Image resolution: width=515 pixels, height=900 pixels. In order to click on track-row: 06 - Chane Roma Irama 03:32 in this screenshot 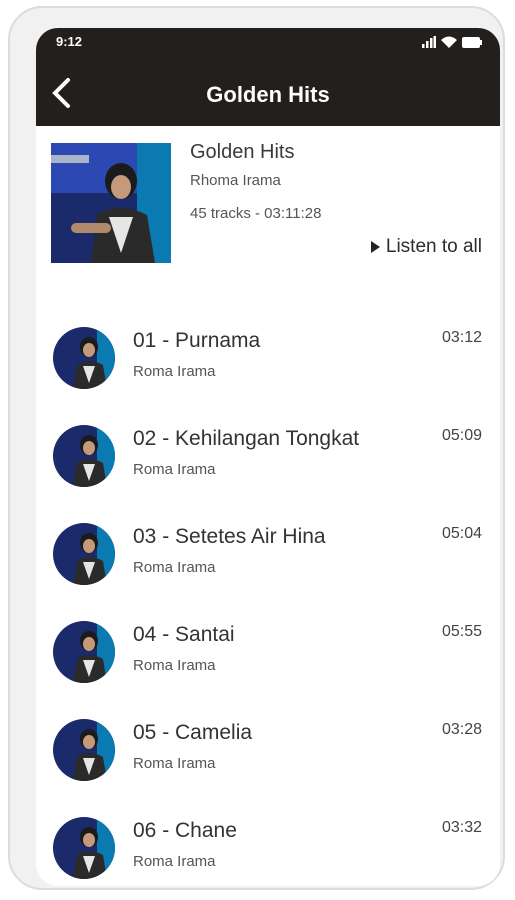, I will do `click(268, 849)`.